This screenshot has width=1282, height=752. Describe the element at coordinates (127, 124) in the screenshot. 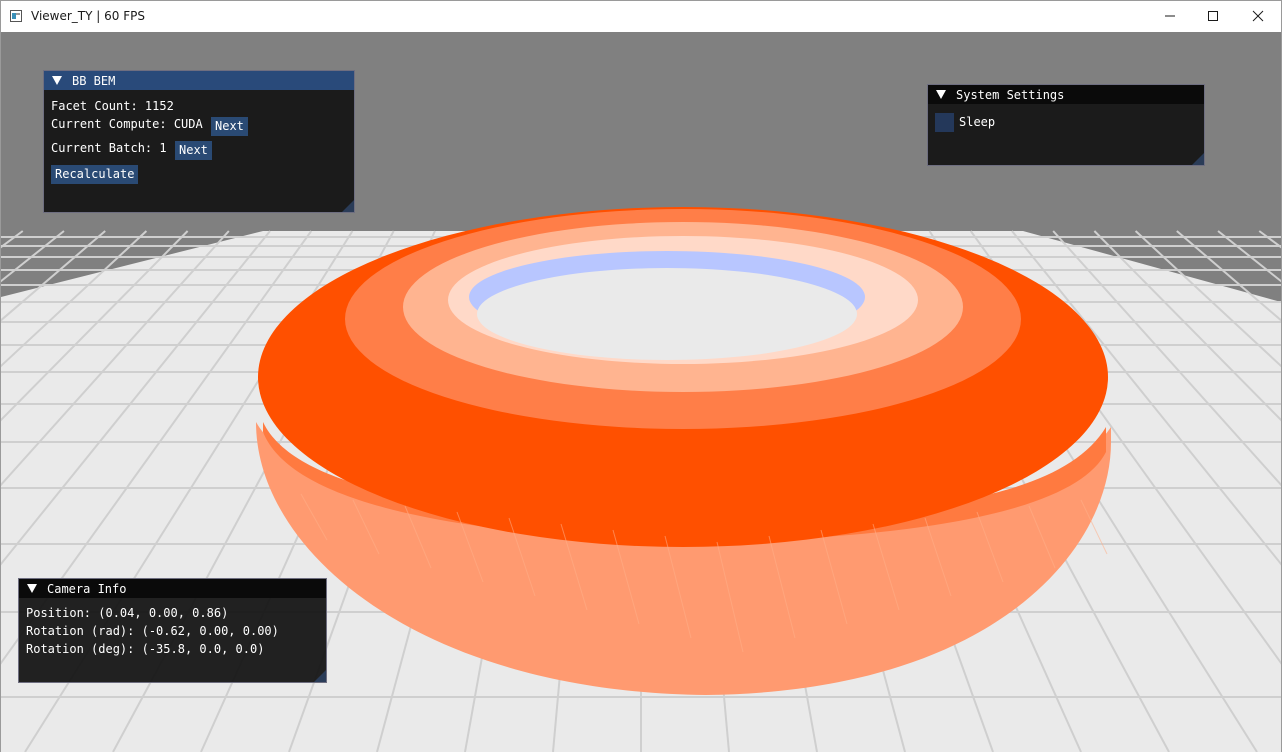

I see `current-compute-label: Current Compute: CUDA` at that location.